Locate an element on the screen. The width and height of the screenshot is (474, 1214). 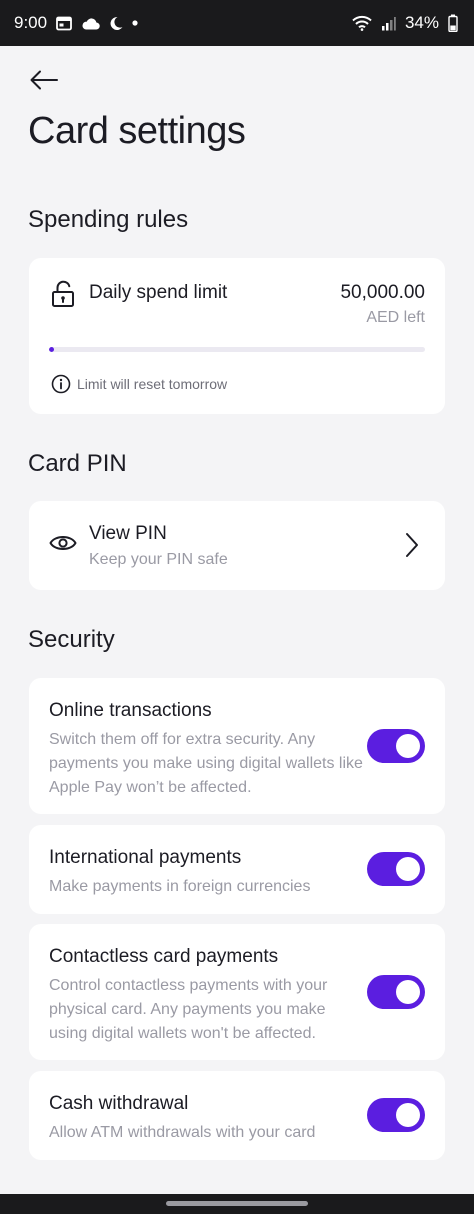
battery-icon is located at coordinates (453, 23).